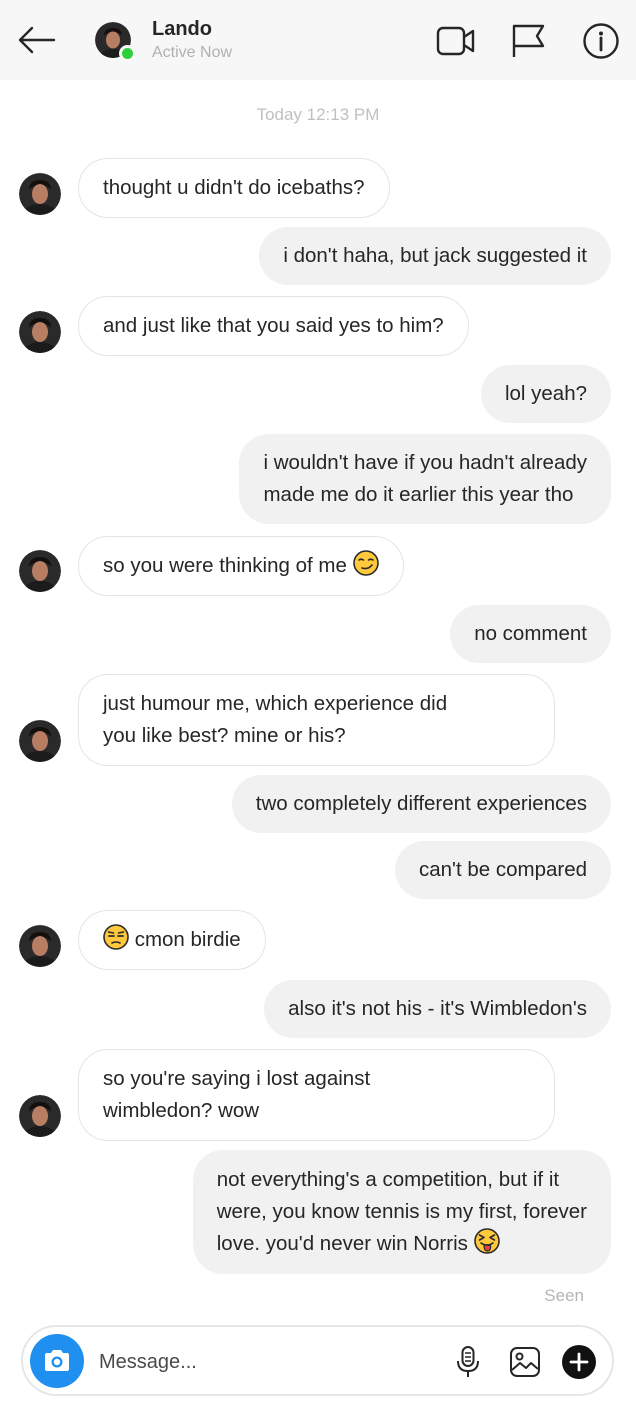 The image size is (636, 1417). What do you see at coordinates (275, 703) in the screenshot?
I see `message-text-line: just humour me, which experience did` at bounding box center [275, 703].